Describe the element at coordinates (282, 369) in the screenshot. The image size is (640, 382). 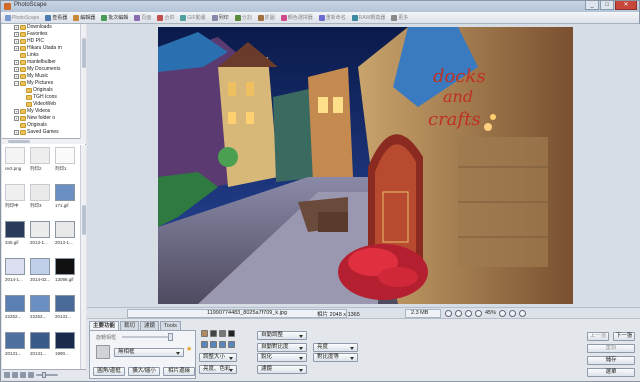
I see `adjust-dropdown: 濾鏡` at that location.